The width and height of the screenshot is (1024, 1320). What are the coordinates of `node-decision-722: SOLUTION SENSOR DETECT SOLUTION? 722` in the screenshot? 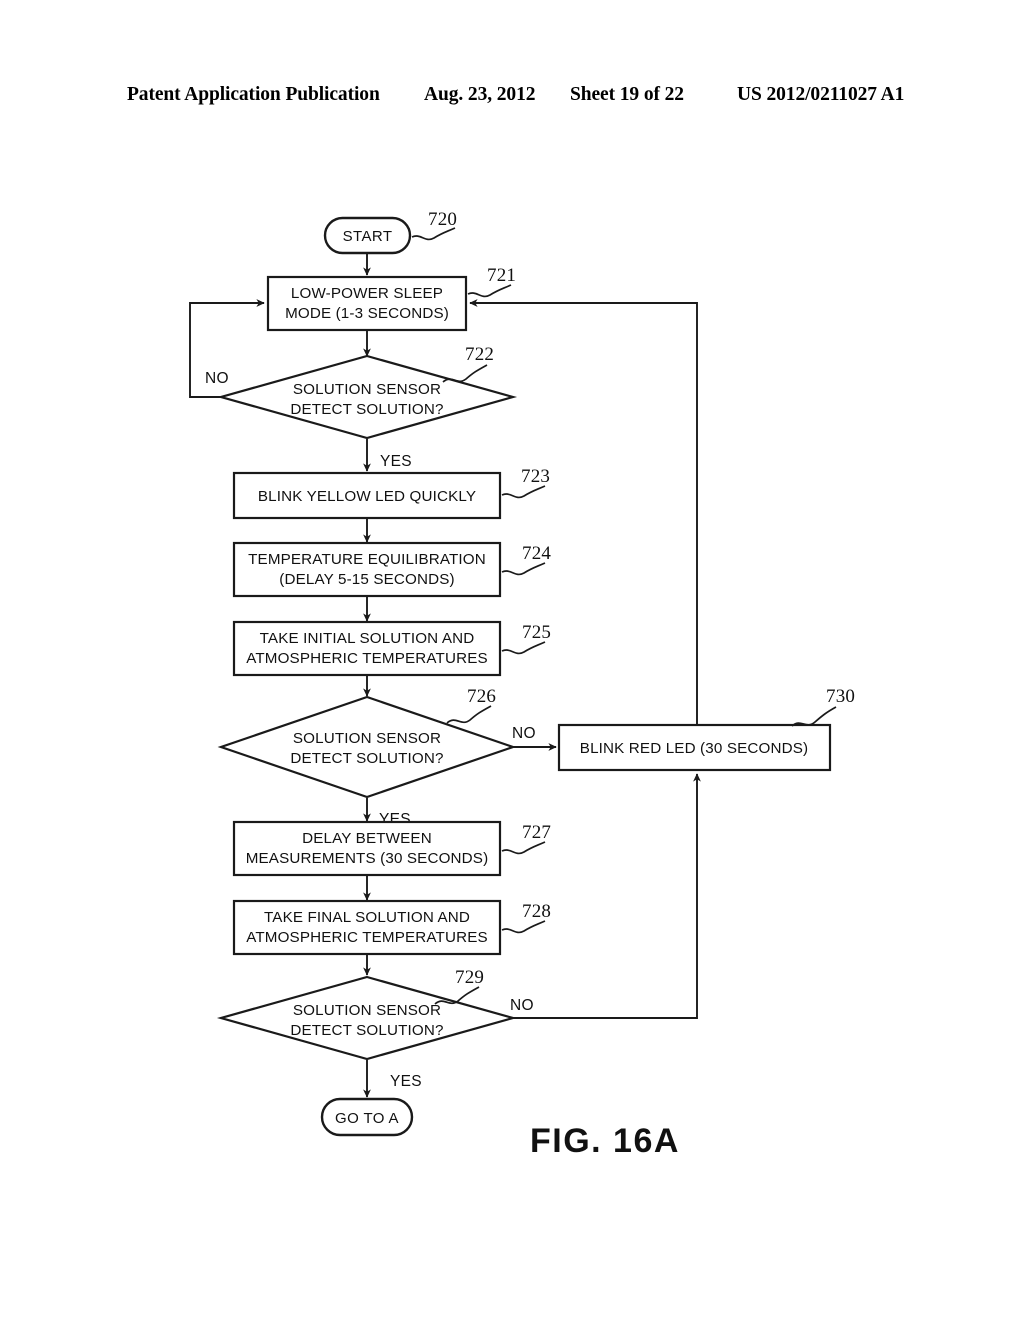 It's located at (367, 392).